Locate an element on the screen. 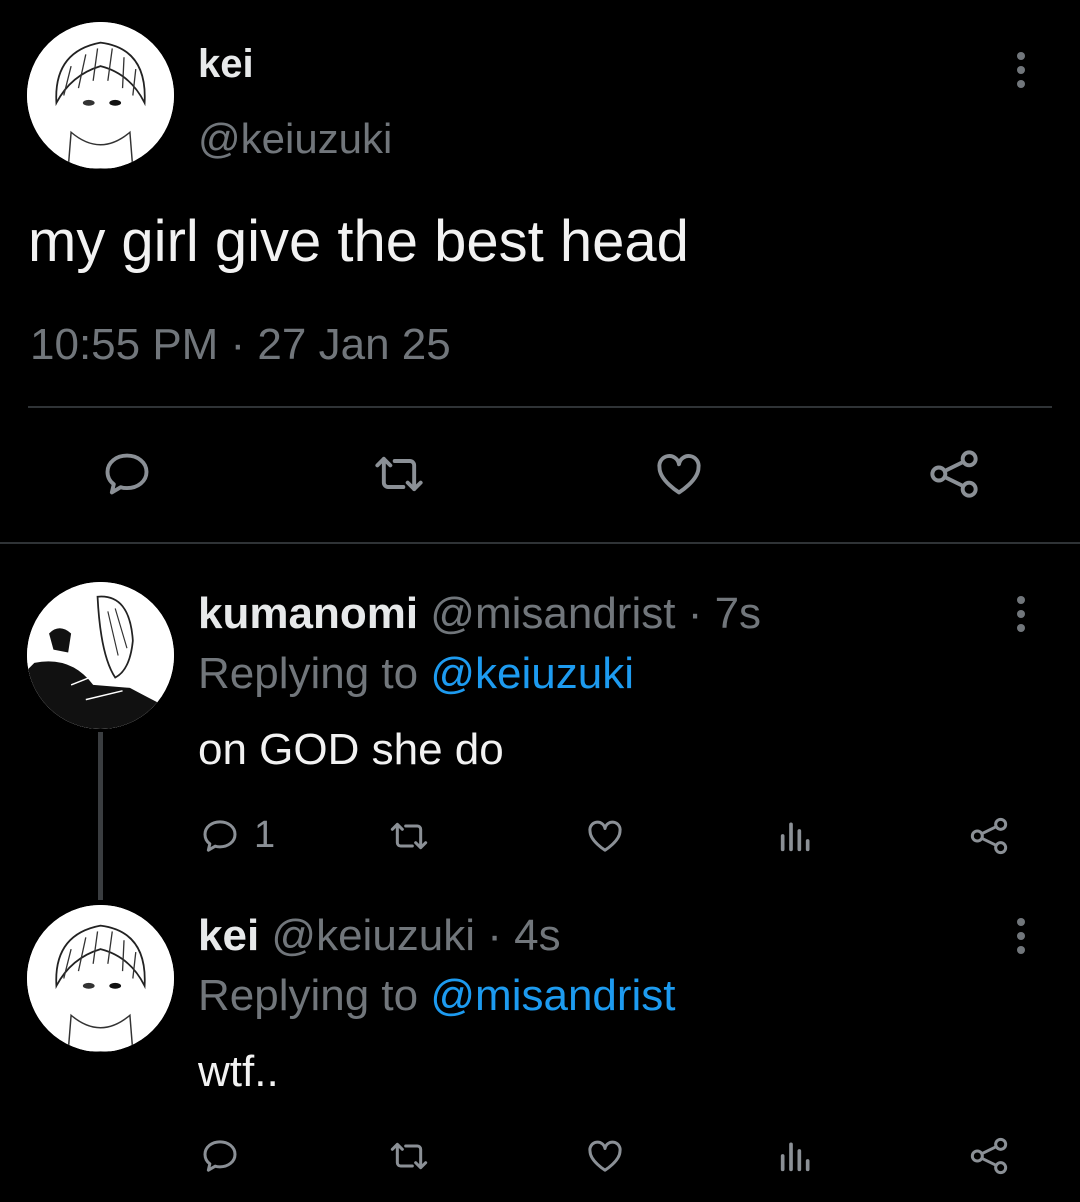 The height and width of the screenshot is (1202, 1080). reply-2-replying-label: Replying to is located at coordinates (308, 995).